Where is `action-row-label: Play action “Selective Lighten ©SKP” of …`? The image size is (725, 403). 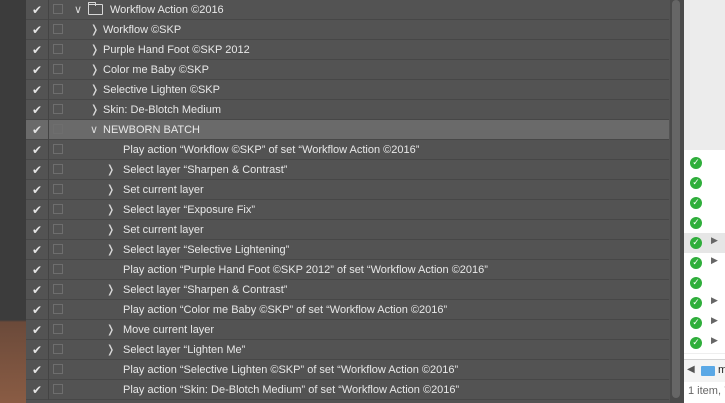 action-row-label: Play action “Selective Lighten ©SKP” of … is located at coordinates (291, 370).